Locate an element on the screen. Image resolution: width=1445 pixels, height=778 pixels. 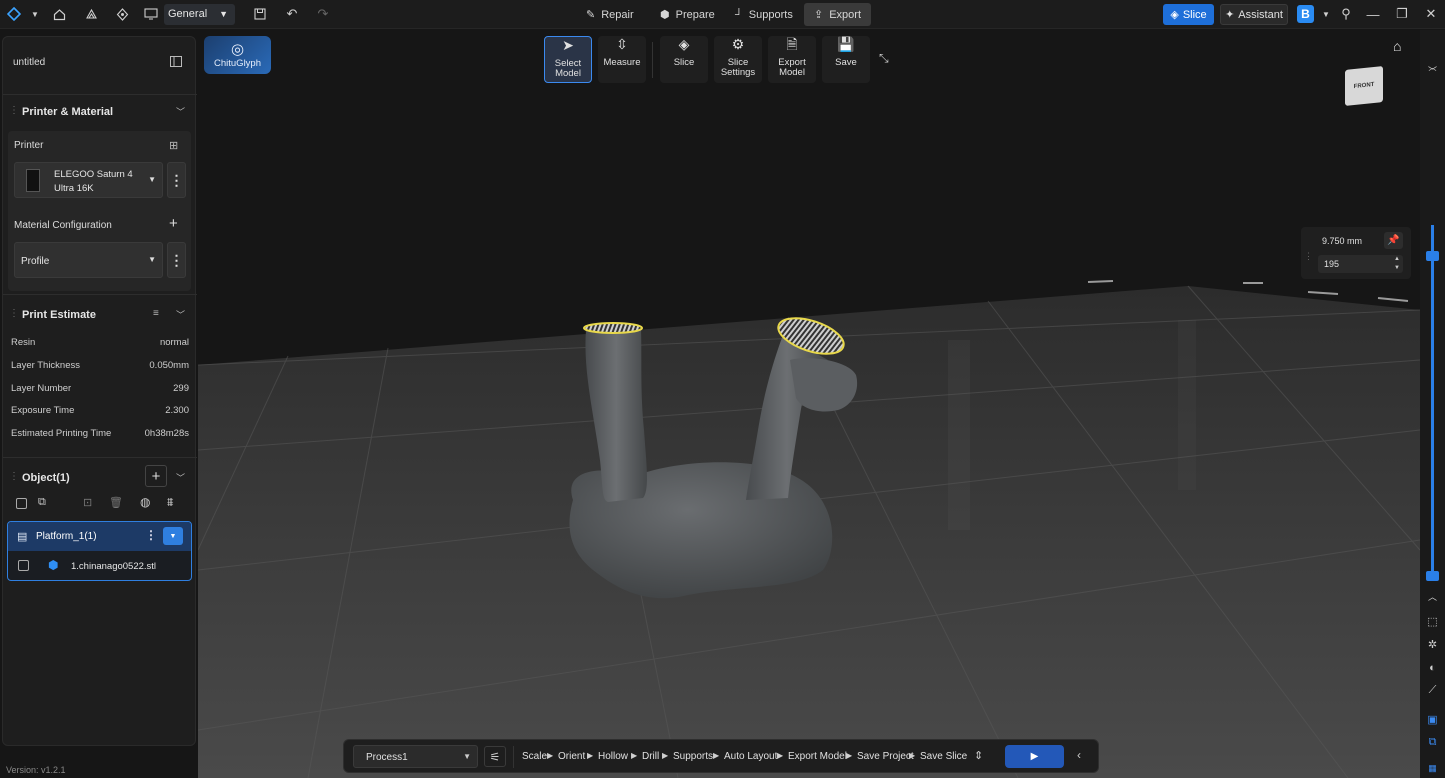
profile-letter: B is located at coordinates (1305, 14).